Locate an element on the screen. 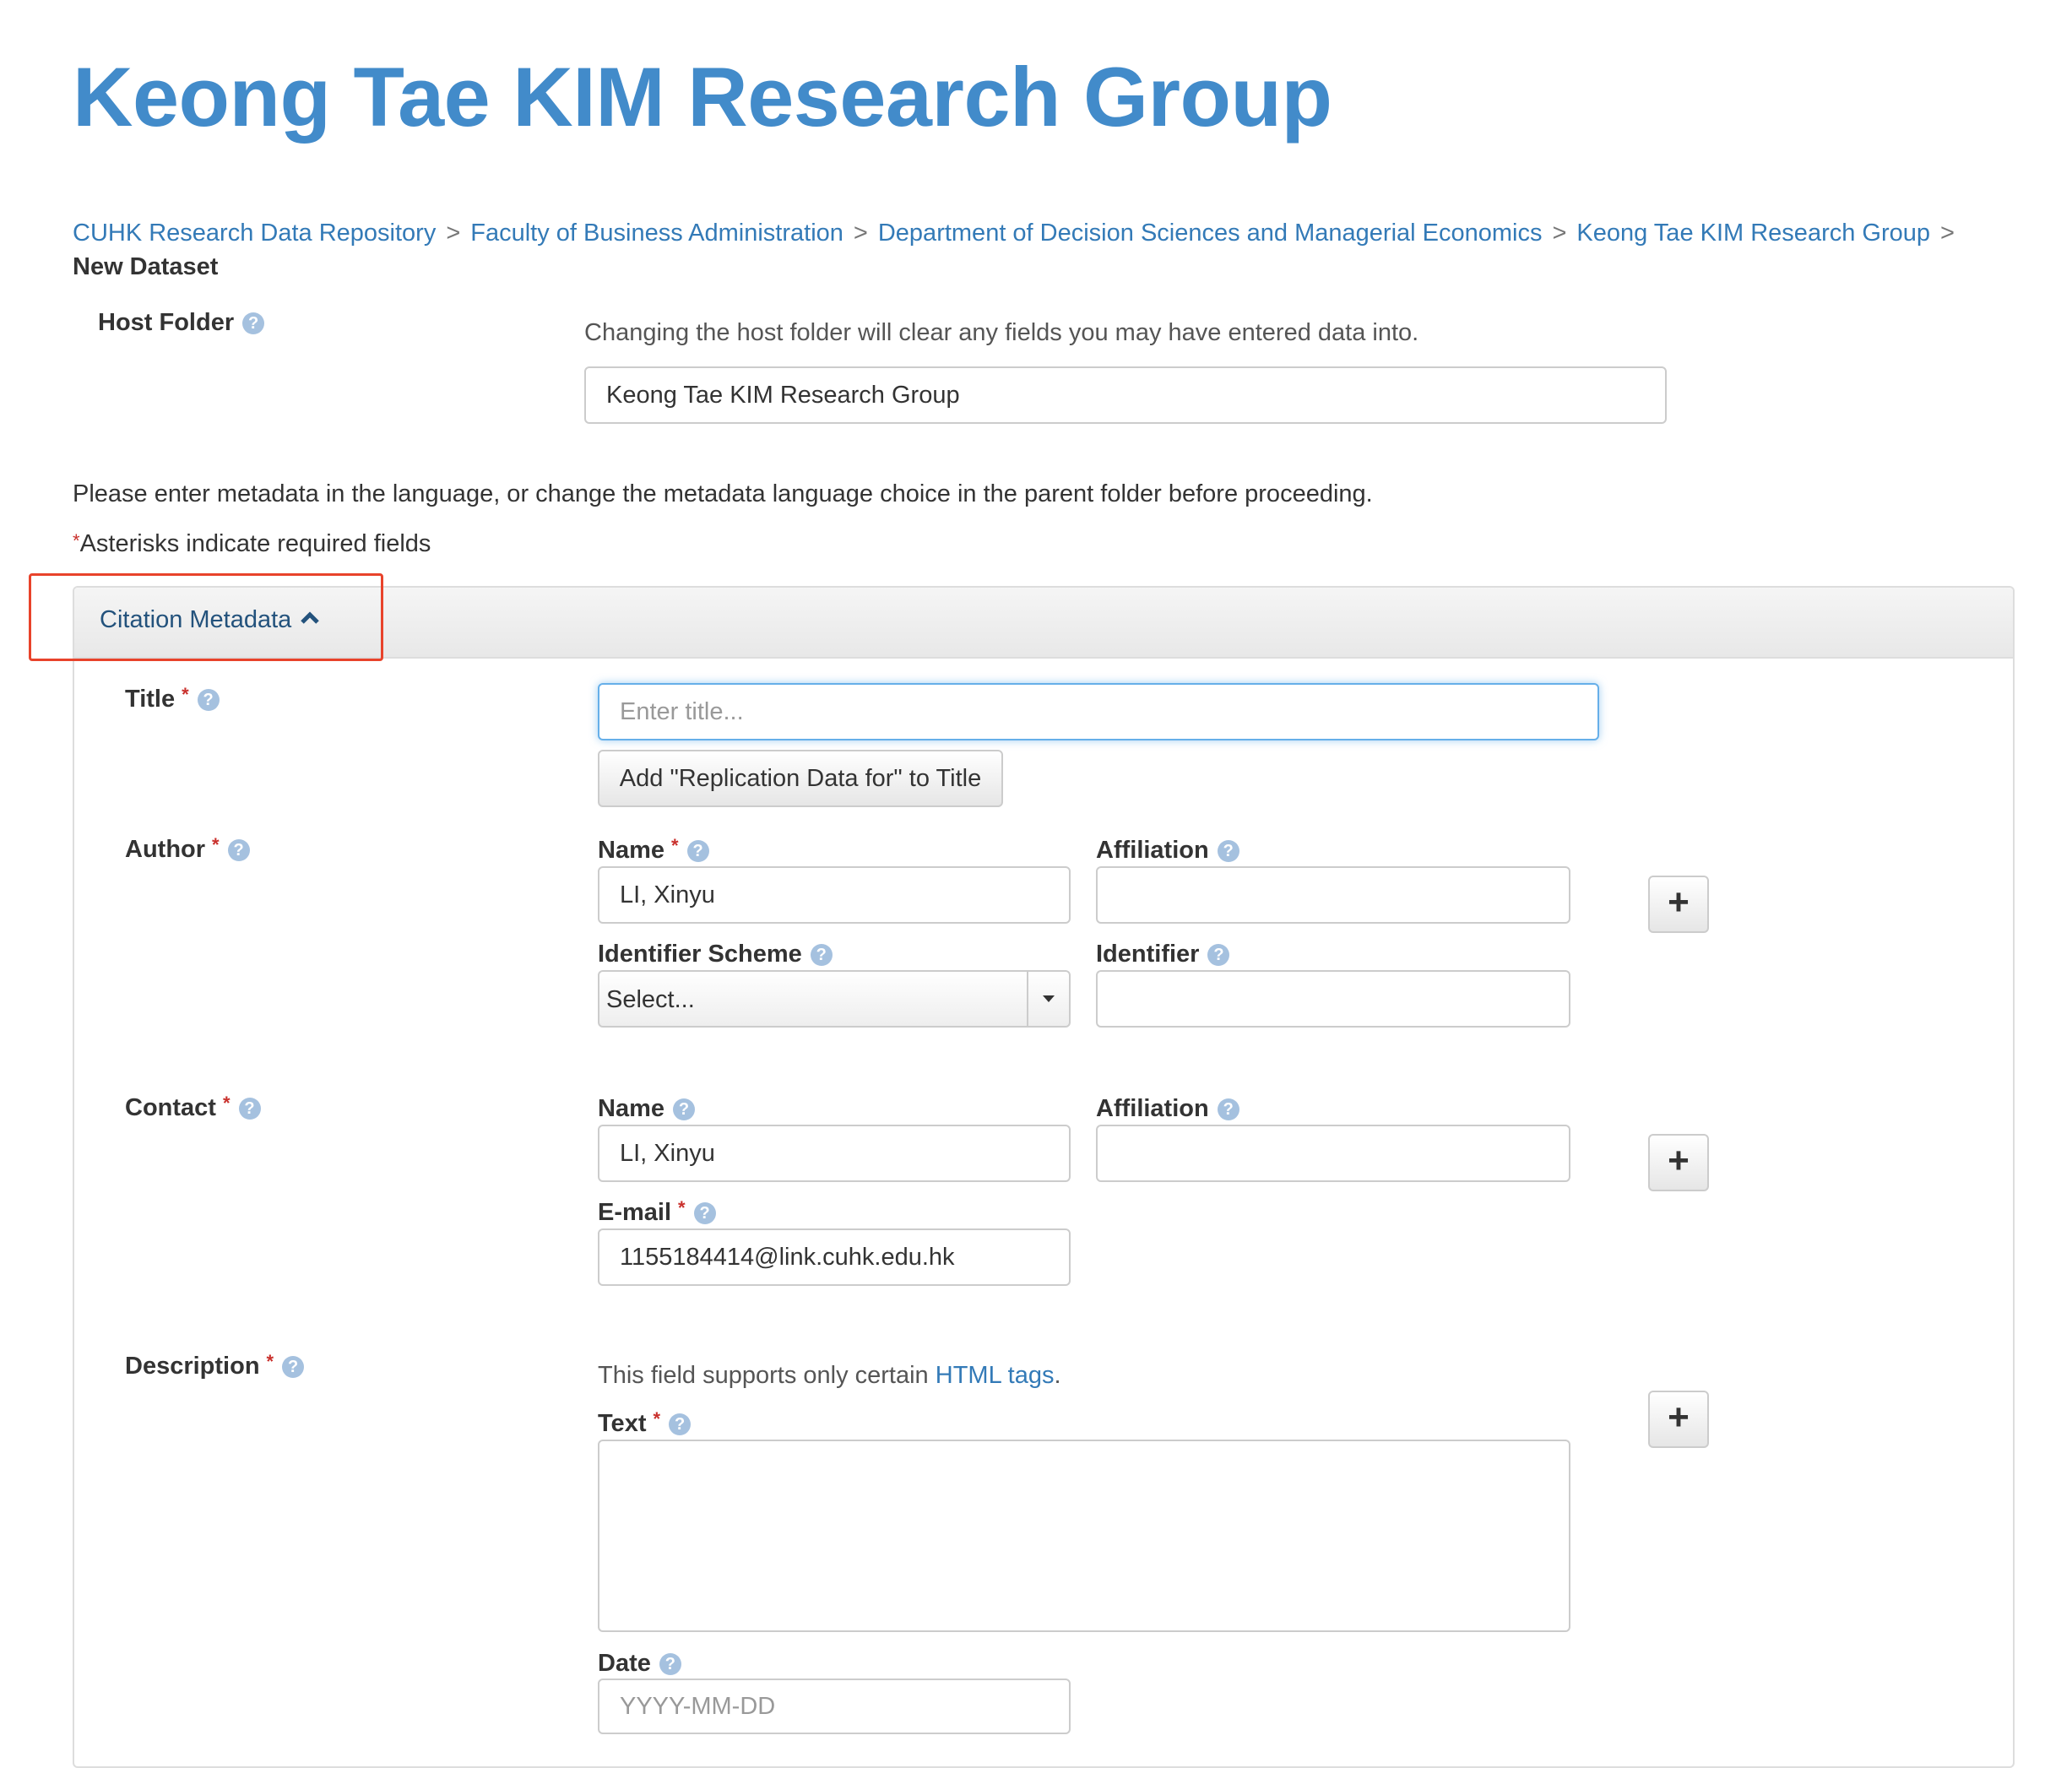 This screenshot has width=2072, height=1768. breadcrumb-current: New Dataset is located at coordinates (146, 266).